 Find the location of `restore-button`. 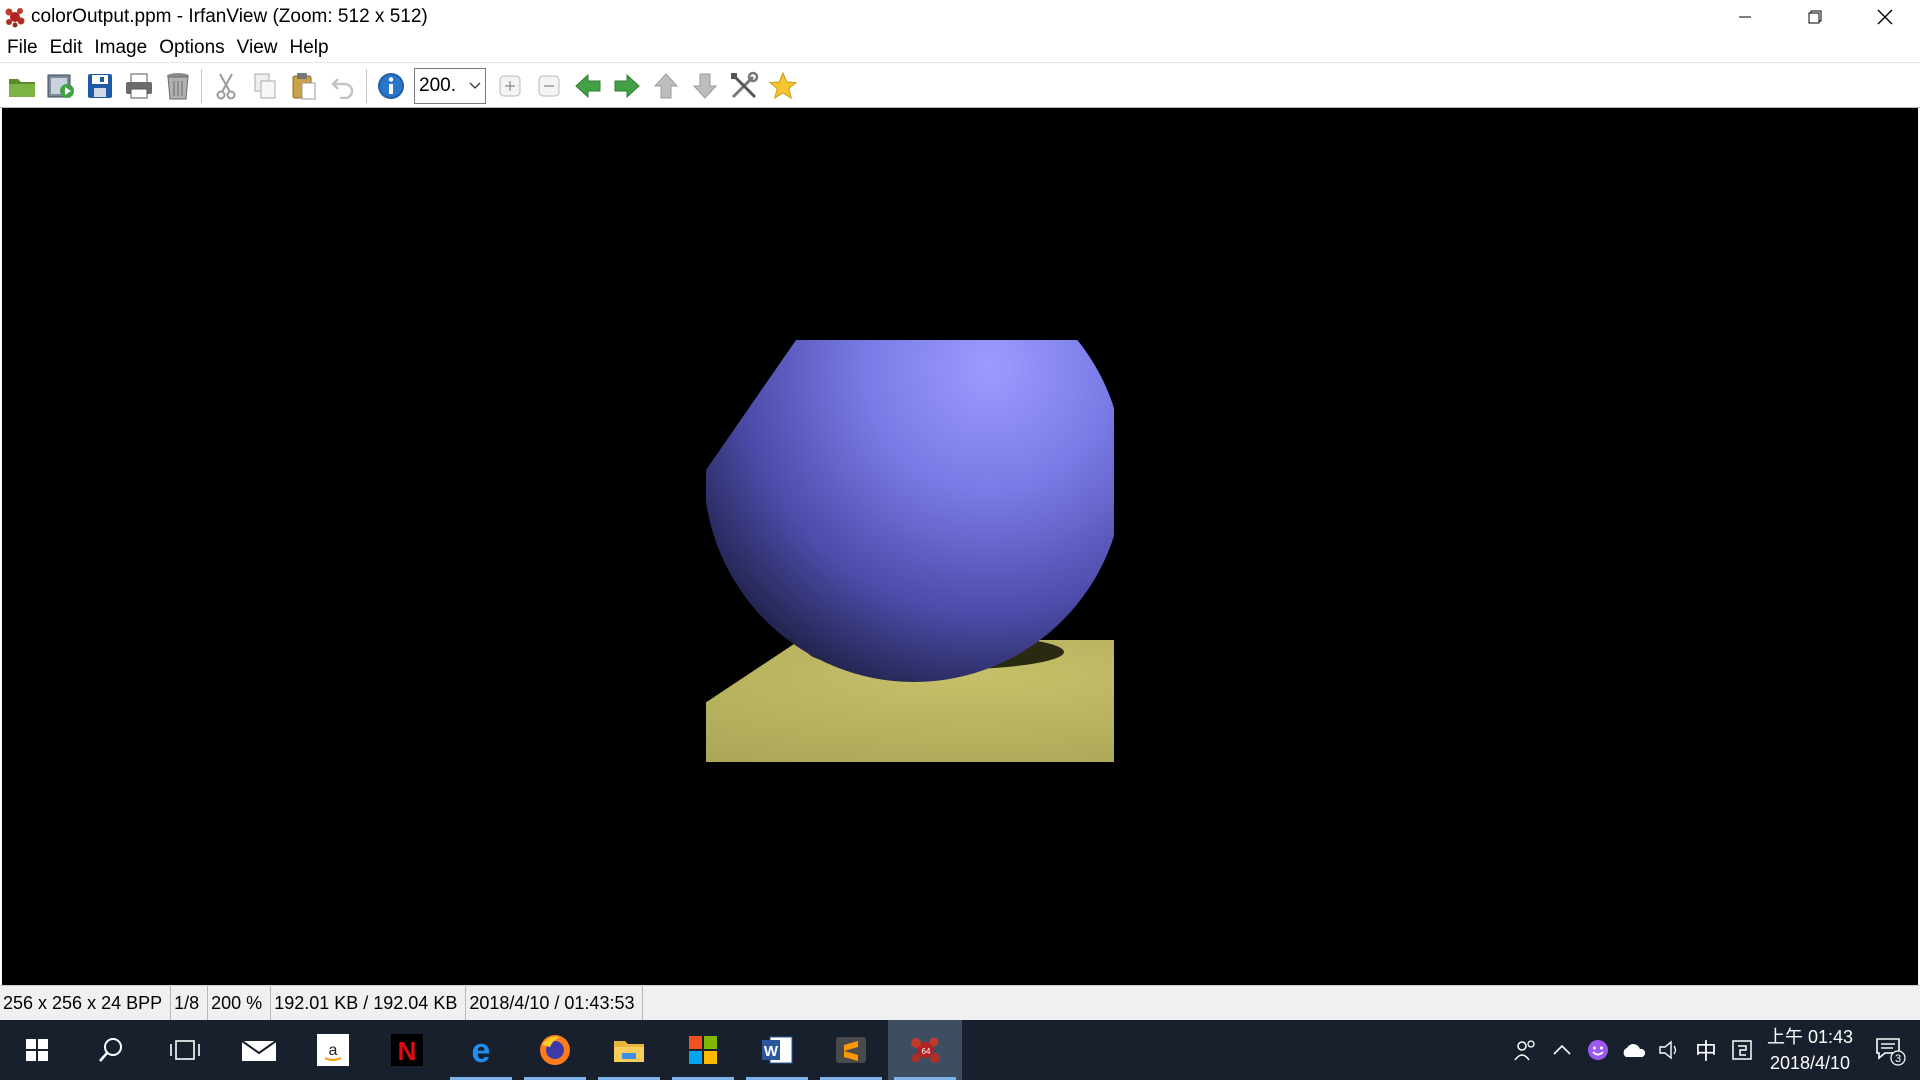

restore-button is located at coordinates (1815, 16).